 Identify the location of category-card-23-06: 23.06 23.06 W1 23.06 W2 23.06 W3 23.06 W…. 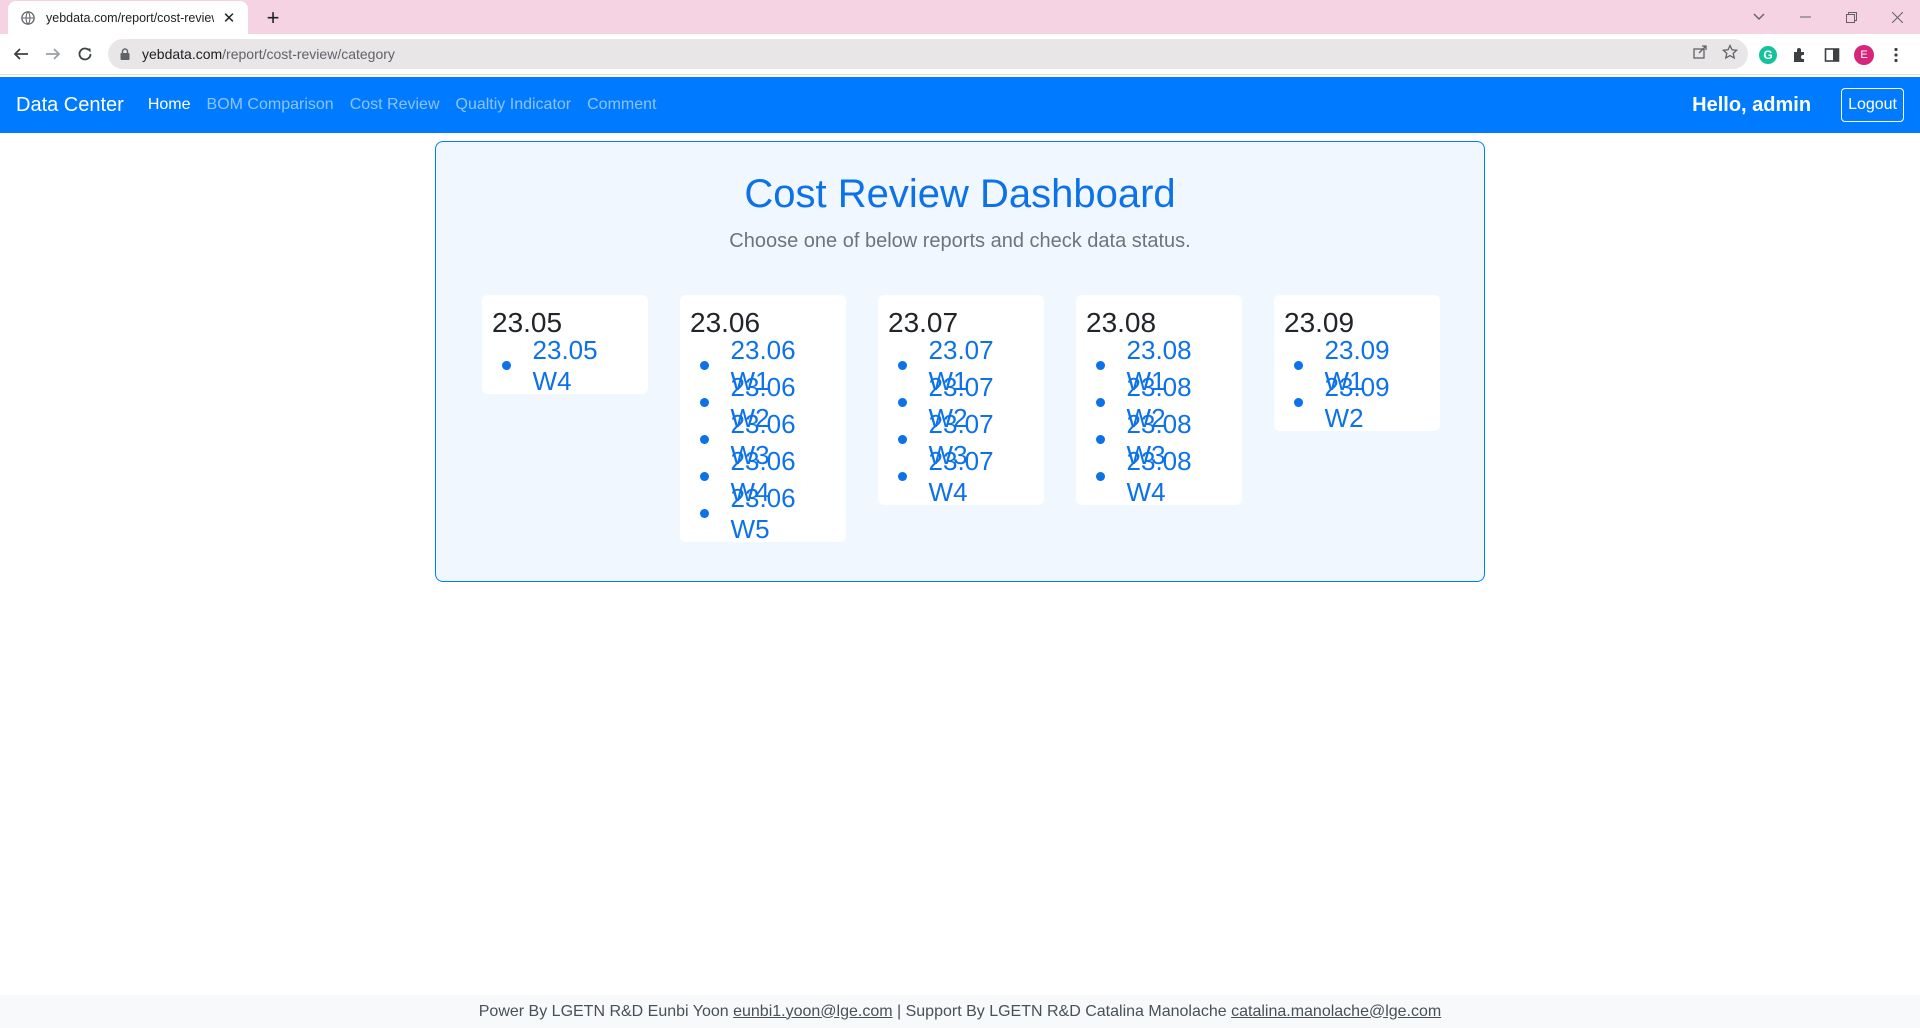
(763, 419).